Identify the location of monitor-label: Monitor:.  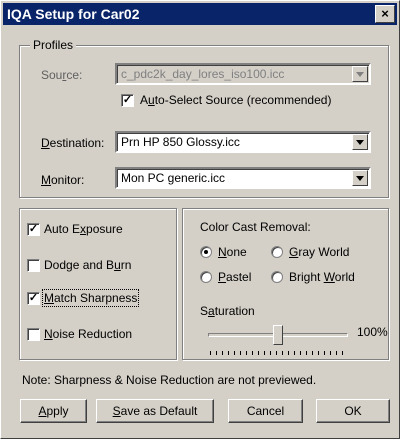
(63, 180).